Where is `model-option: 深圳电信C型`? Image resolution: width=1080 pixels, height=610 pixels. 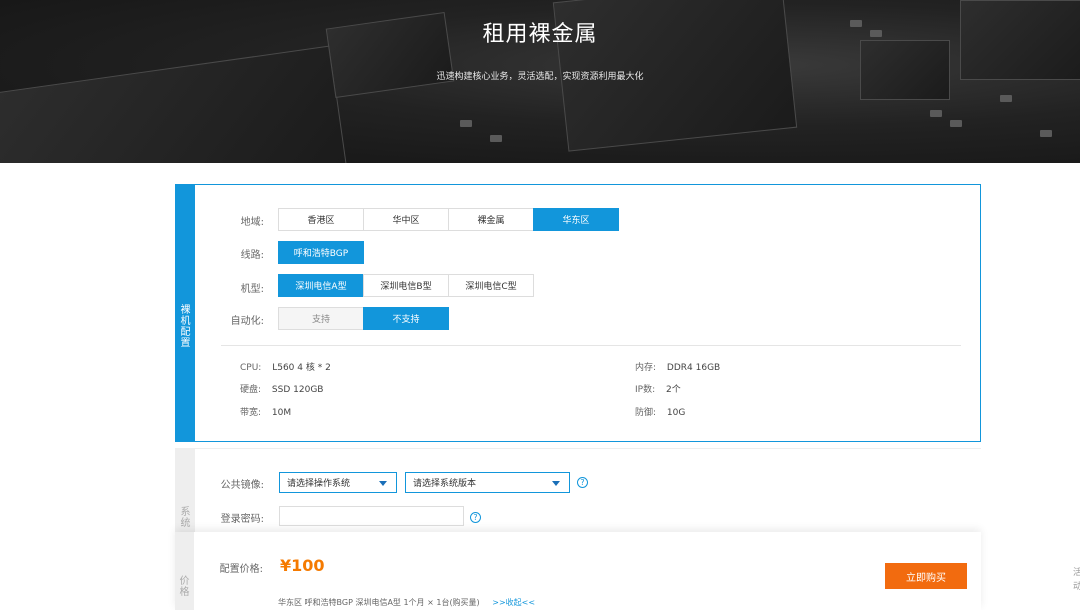
model-option: 深圳电信C型 is located at coordinates (491, 285).